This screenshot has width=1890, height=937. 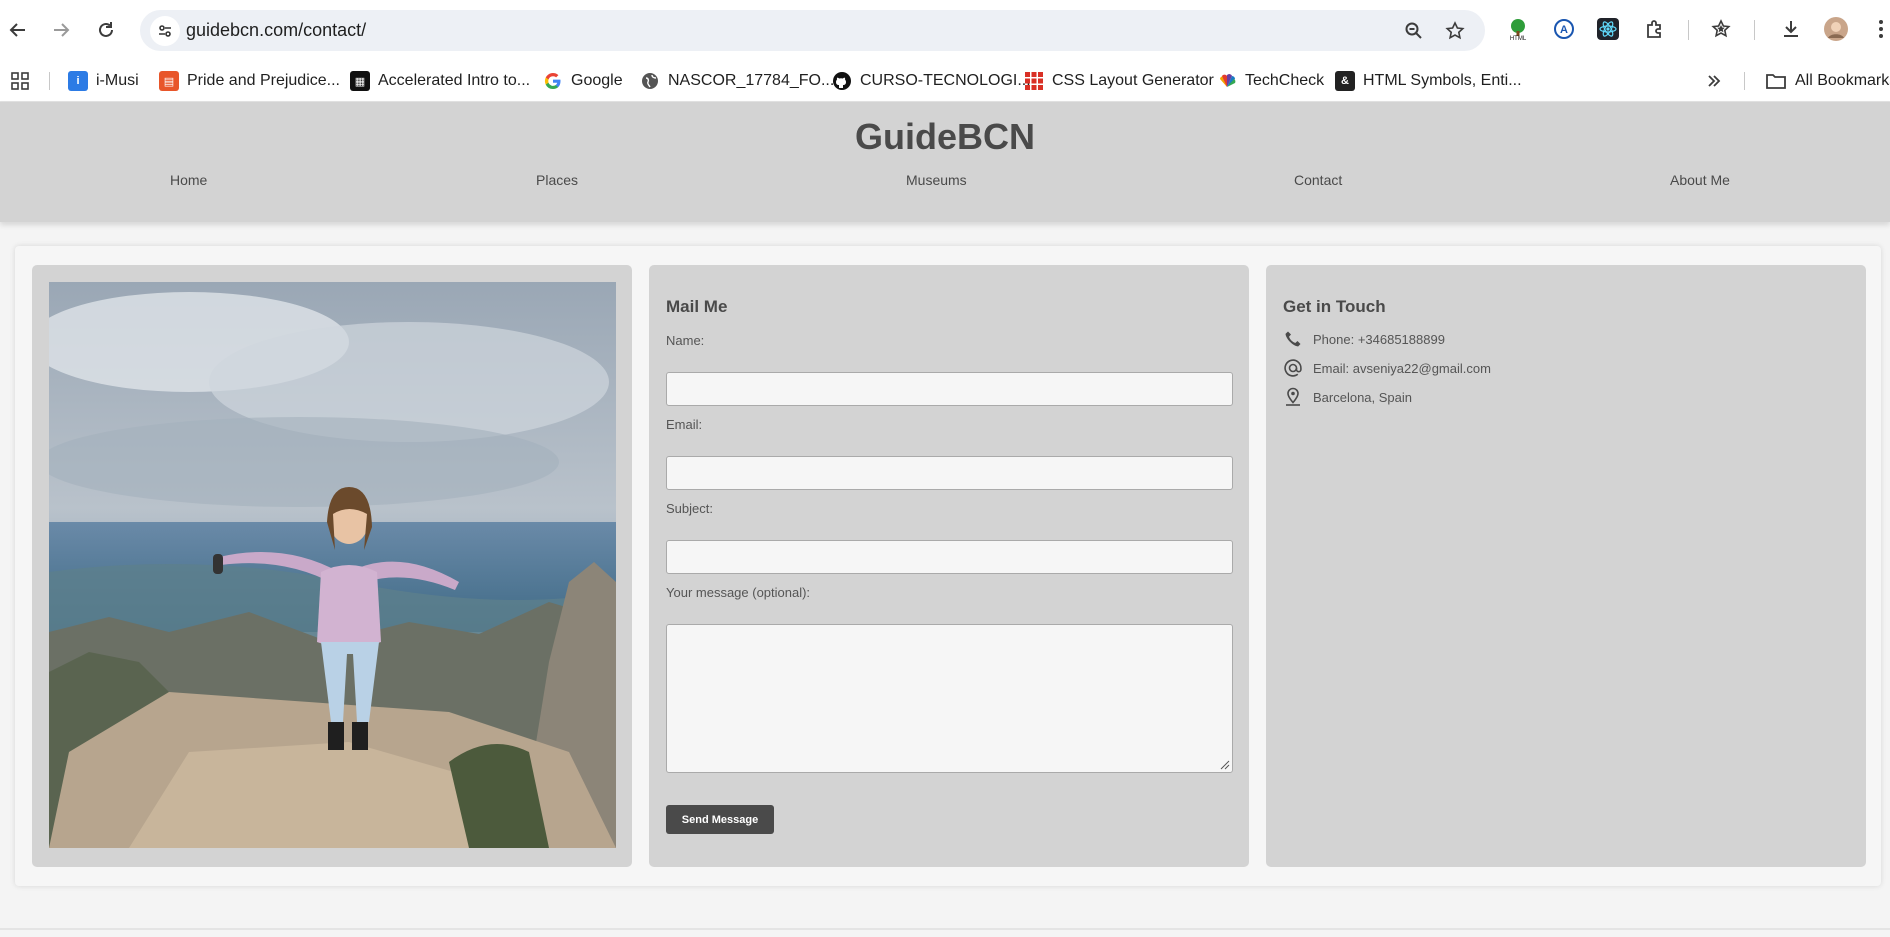 I want to click on back-arrow-icon, so click(x=17, y=30).